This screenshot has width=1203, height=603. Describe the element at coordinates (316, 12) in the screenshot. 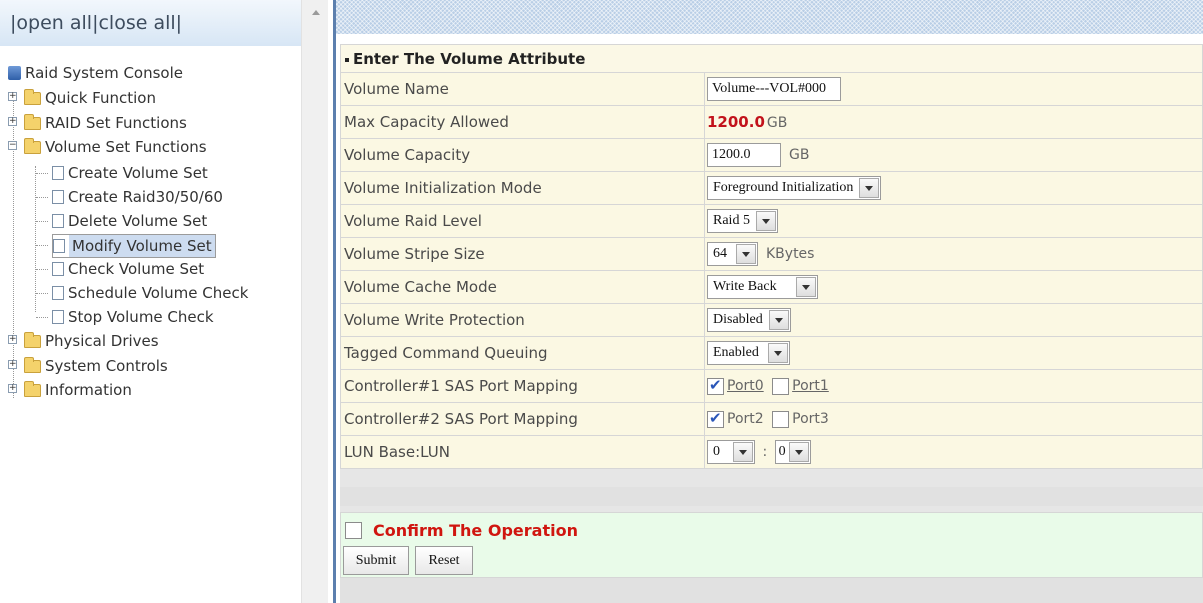

I see `scroll-up-arrow-icon` at that location.